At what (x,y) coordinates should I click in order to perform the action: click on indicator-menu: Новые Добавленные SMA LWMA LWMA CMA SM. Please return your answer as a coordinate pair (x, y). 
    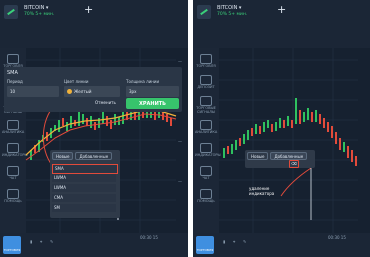
    Looking at the image, I should click on (85, 184).